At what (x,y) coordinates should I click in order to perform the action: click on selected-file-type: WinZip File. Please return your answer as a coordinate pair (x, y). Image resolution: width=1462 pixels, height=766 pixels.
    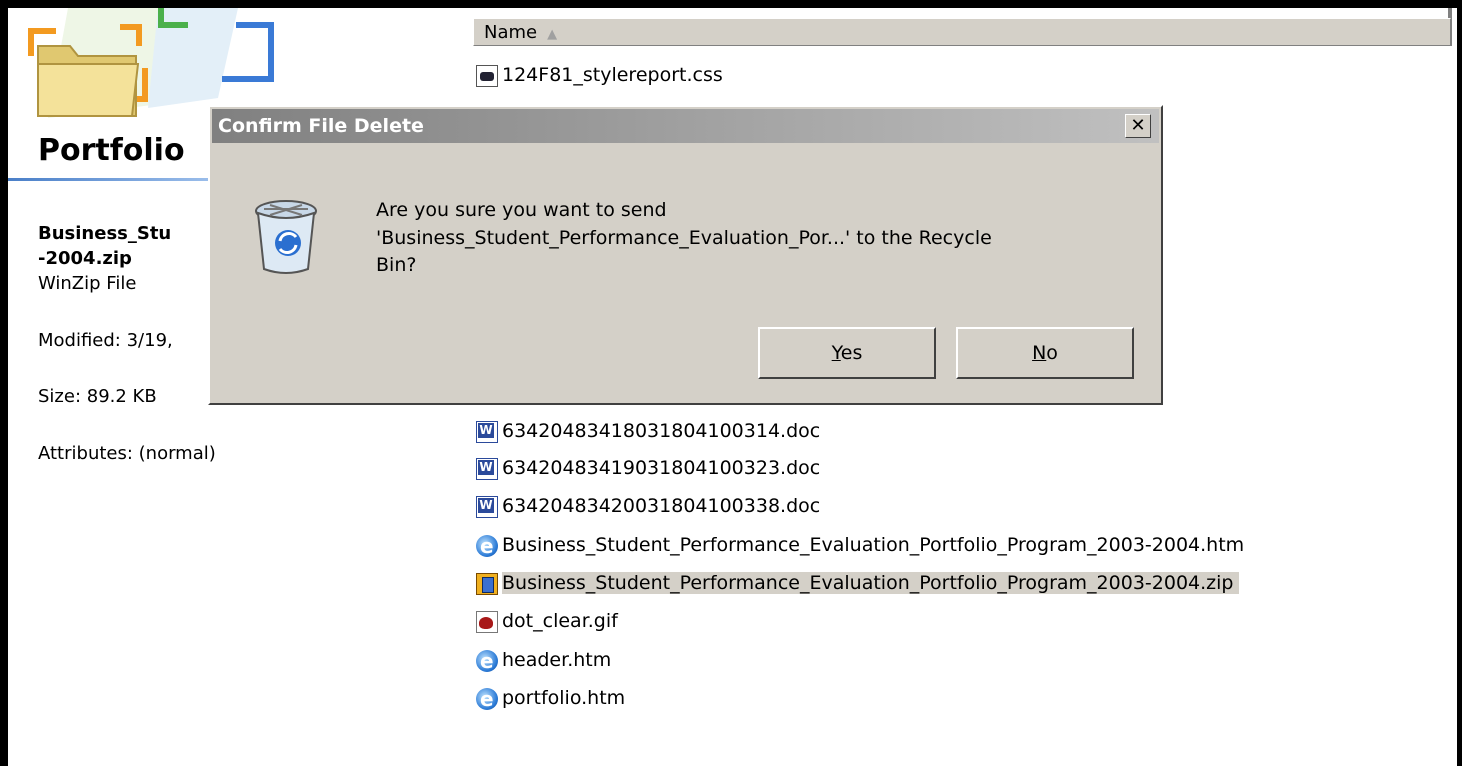
    Looking at the image, I should click on (87, 283).